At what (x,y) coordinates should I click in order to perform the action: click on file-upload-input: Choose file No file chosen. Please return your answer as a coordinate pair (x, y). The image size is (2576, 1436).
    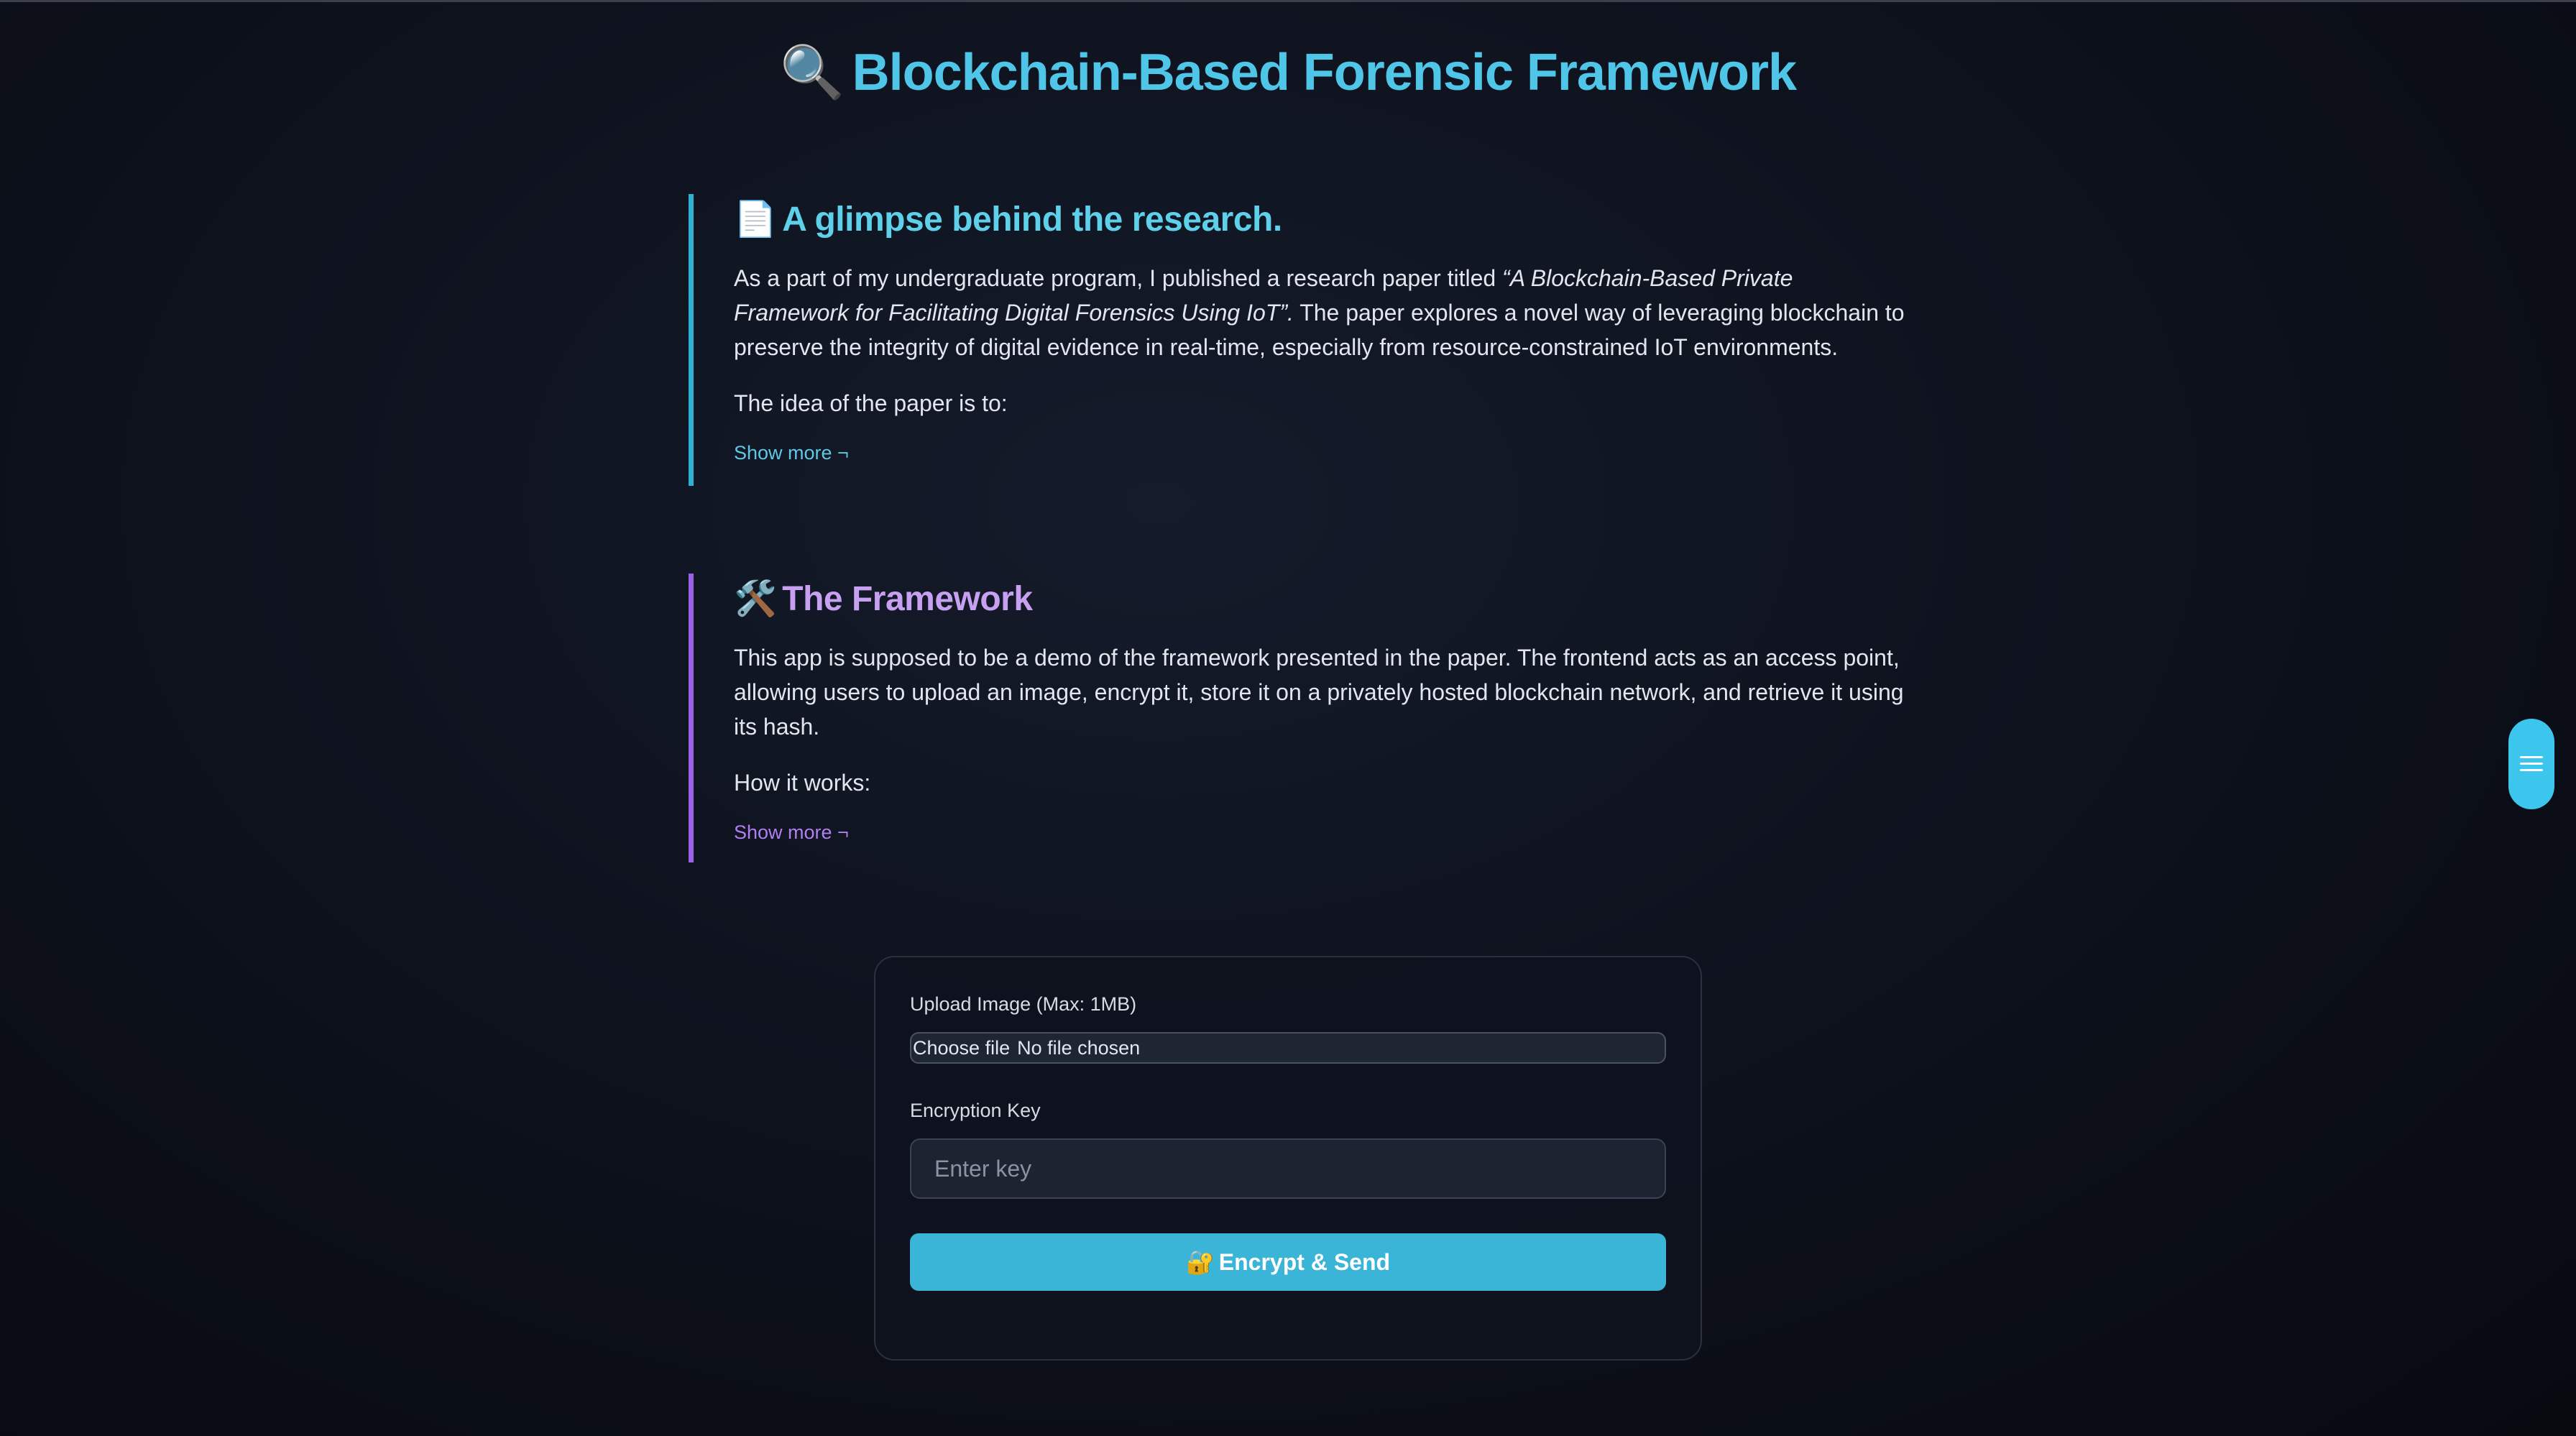
    Looking at the image, I should click on (1288, 1048).